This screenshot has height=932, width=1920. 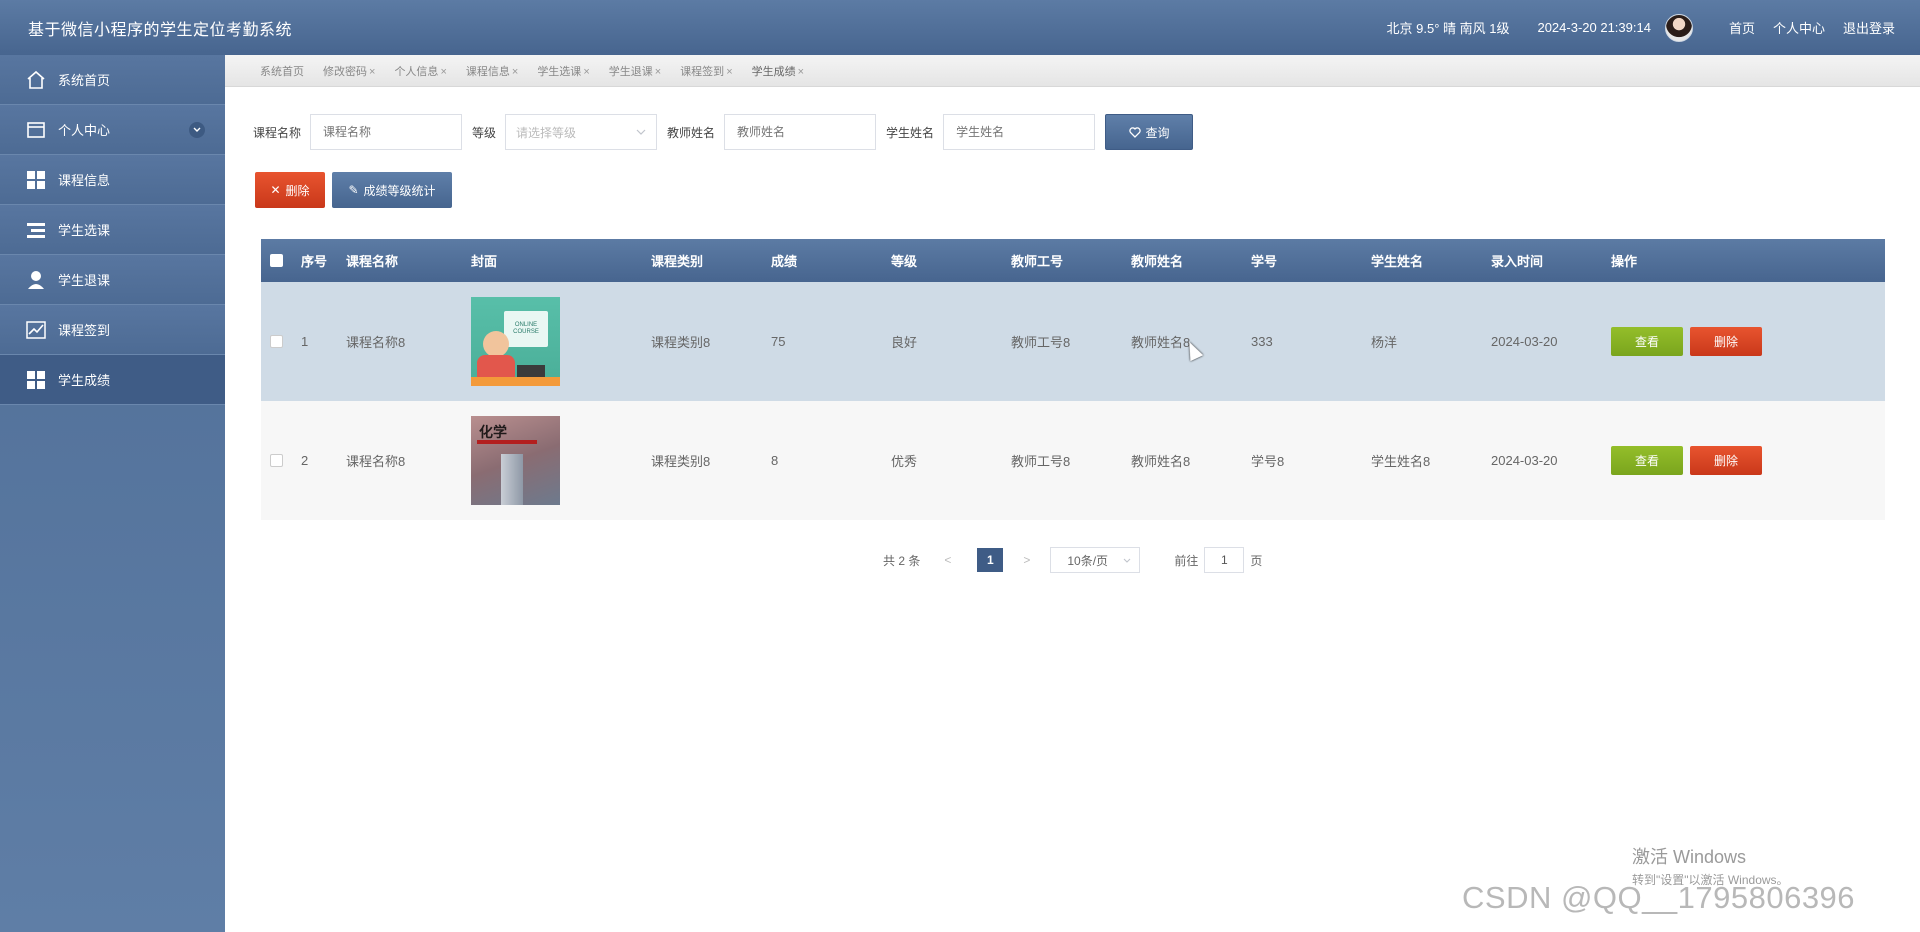 What do you see at coordinates (515, 341) in the screenshot?
I see `cover-image: ONLINE COURSE` at bounding box center [515, 341].